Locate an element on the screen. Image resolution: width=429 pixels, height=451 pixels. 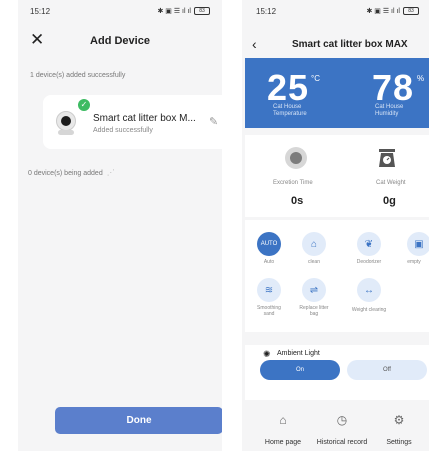
nav-home-label: Home page is located at coordinates (283, 442).